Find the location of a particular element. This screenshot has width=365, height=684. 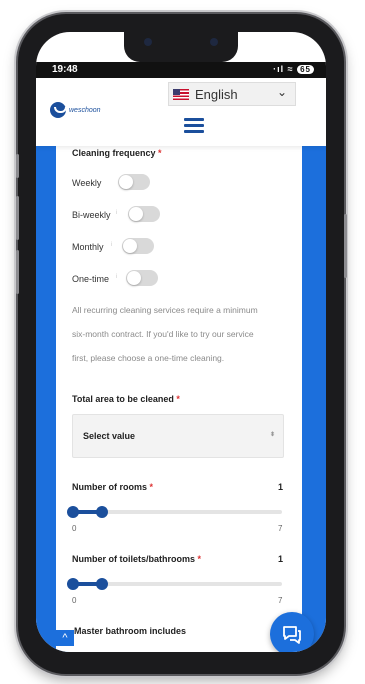

toilets-value: 1 is located at coordinates (281, 559).